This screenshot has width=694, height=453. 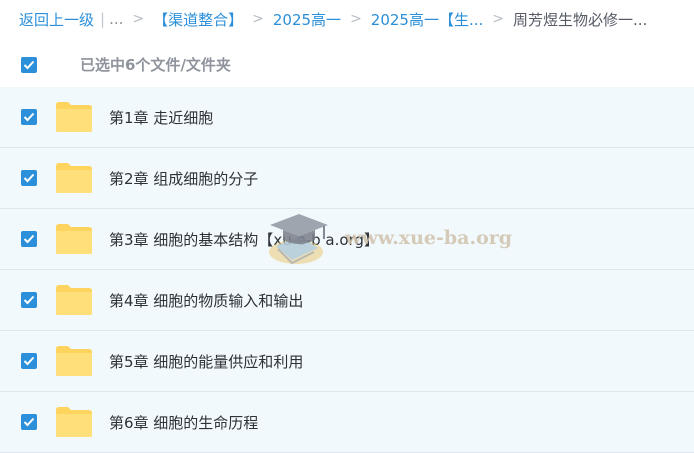 I want to click on file-row: 第4章 细胞的物质输入和输出, so click(x=347, y=300).